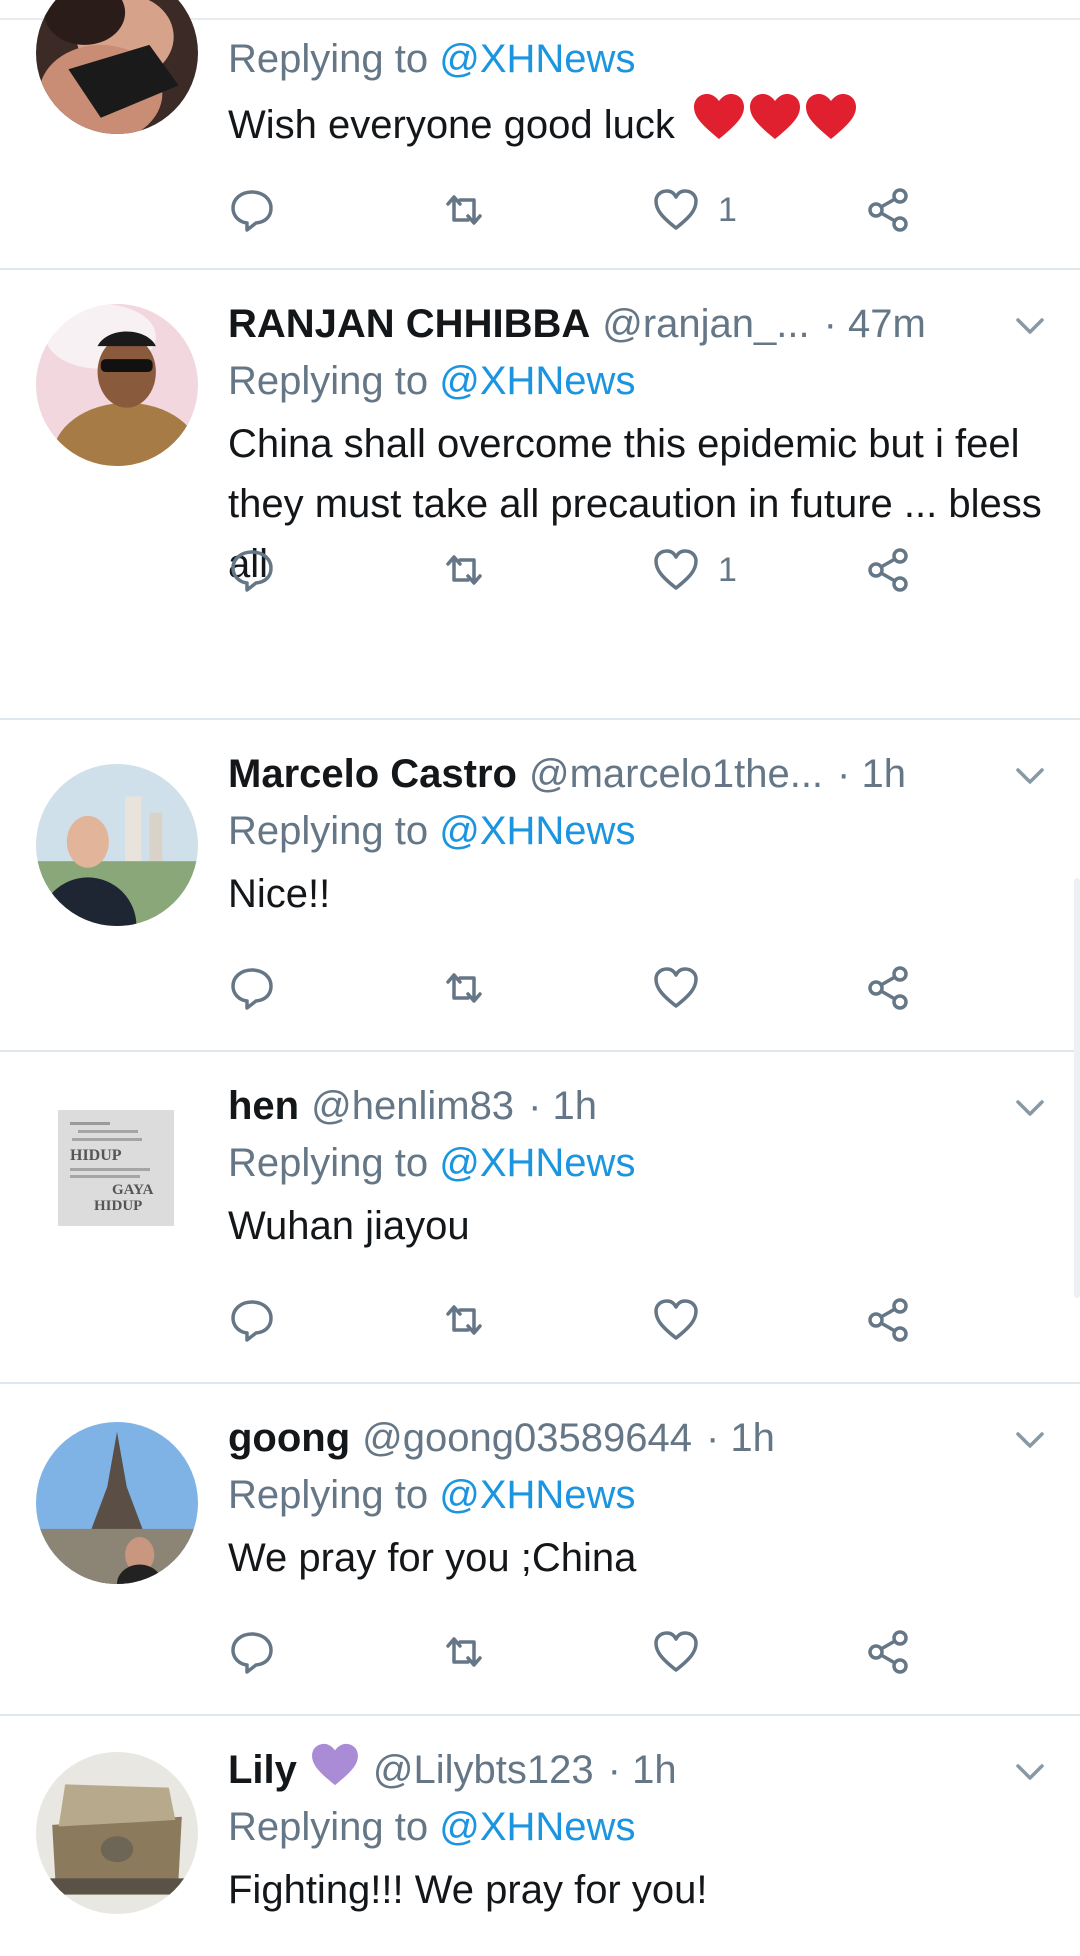 The width and height of the screenshot is (1080, 1956). What do you see at coordinates (639, 125) in the screenshot?
I see `tweet-text: Wish everyone good luck` at bounding box center [639, 125].